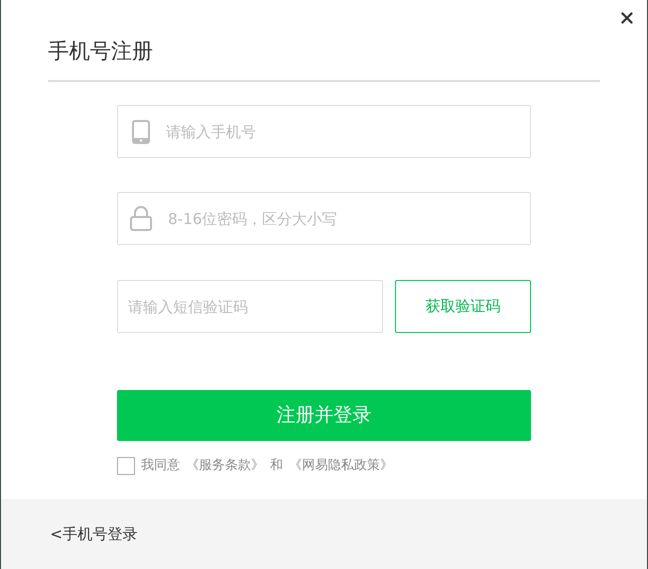 The height and width of the screenshot is (569, 648). I want to click on lock-icon, so click(141, 218).